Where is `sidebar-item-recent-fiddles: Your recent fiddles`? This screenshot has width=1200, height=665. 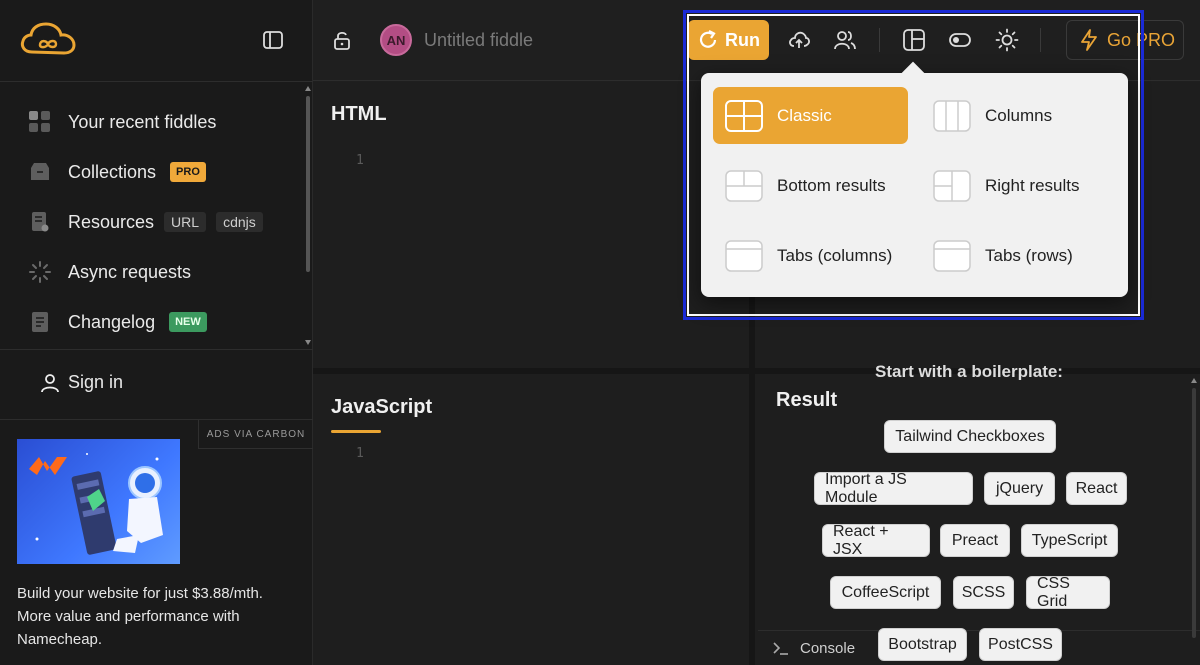 sidebar-item-recent-fiddles: Your recent fiddles is located at coordinates (122, 122).